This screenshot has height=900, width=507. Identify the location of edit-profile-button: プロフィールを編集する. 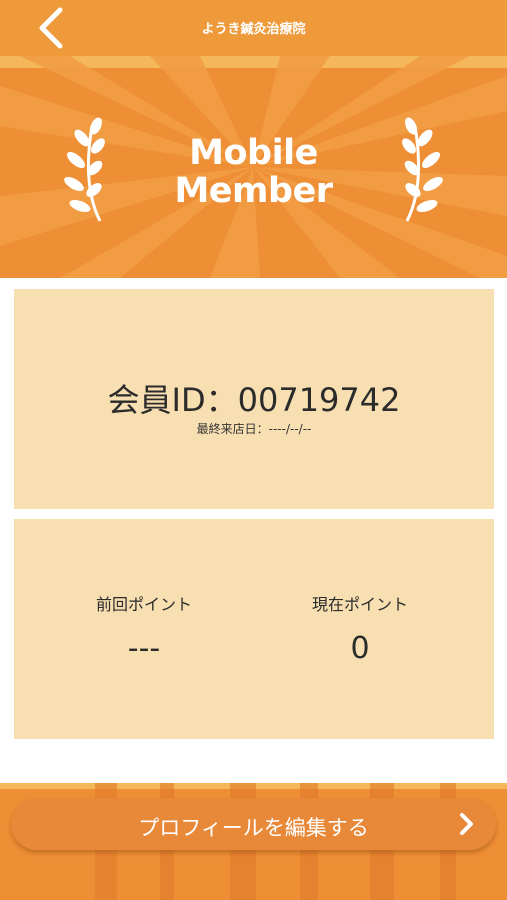
(253, 824).